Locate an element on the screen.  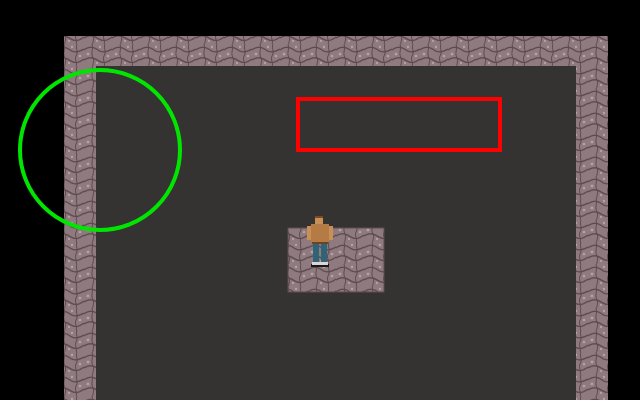
right-wall is located at coordinates (592, 218).